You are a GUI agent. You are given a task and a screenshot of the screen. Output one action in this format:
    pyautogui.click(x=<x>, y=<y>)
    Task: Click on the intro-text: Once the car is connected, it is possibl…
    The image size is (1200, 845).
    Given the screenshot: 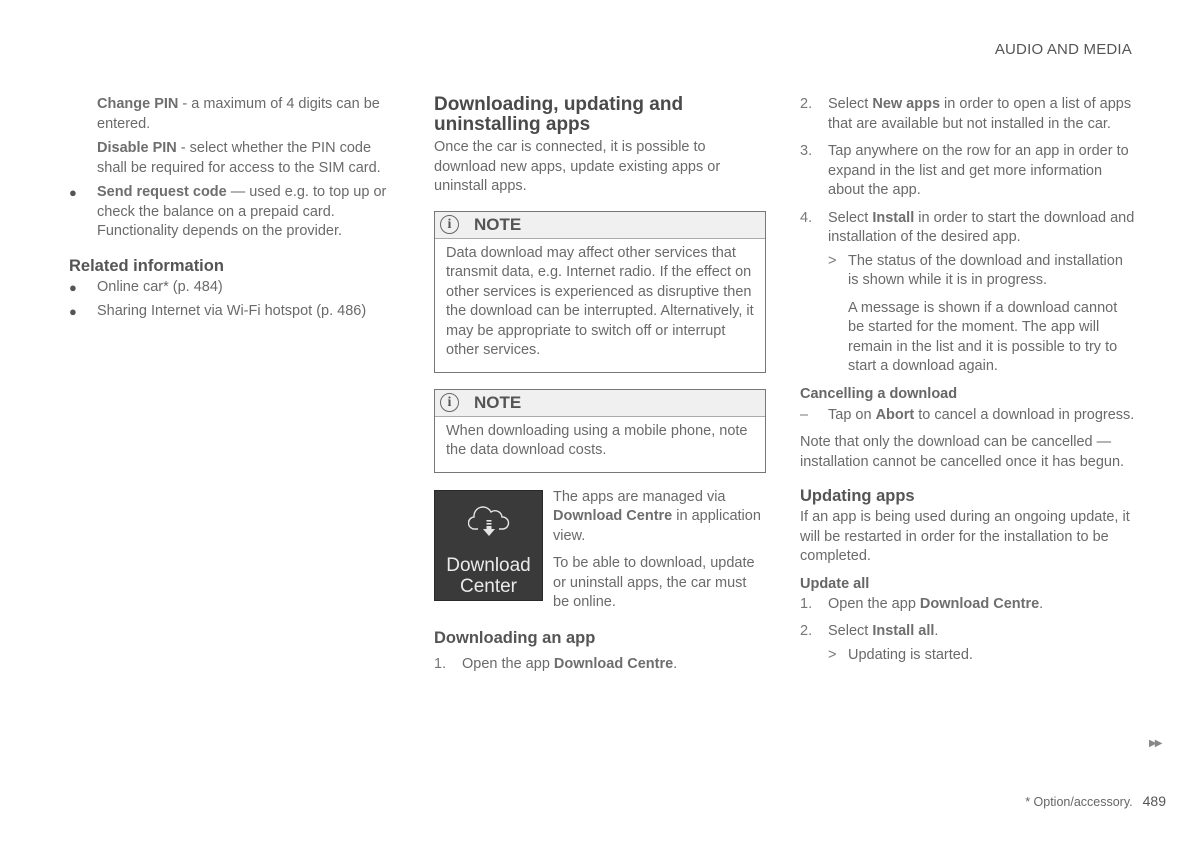 What is the action you would take?
    pyautogui.click(x=577, y=166)
    